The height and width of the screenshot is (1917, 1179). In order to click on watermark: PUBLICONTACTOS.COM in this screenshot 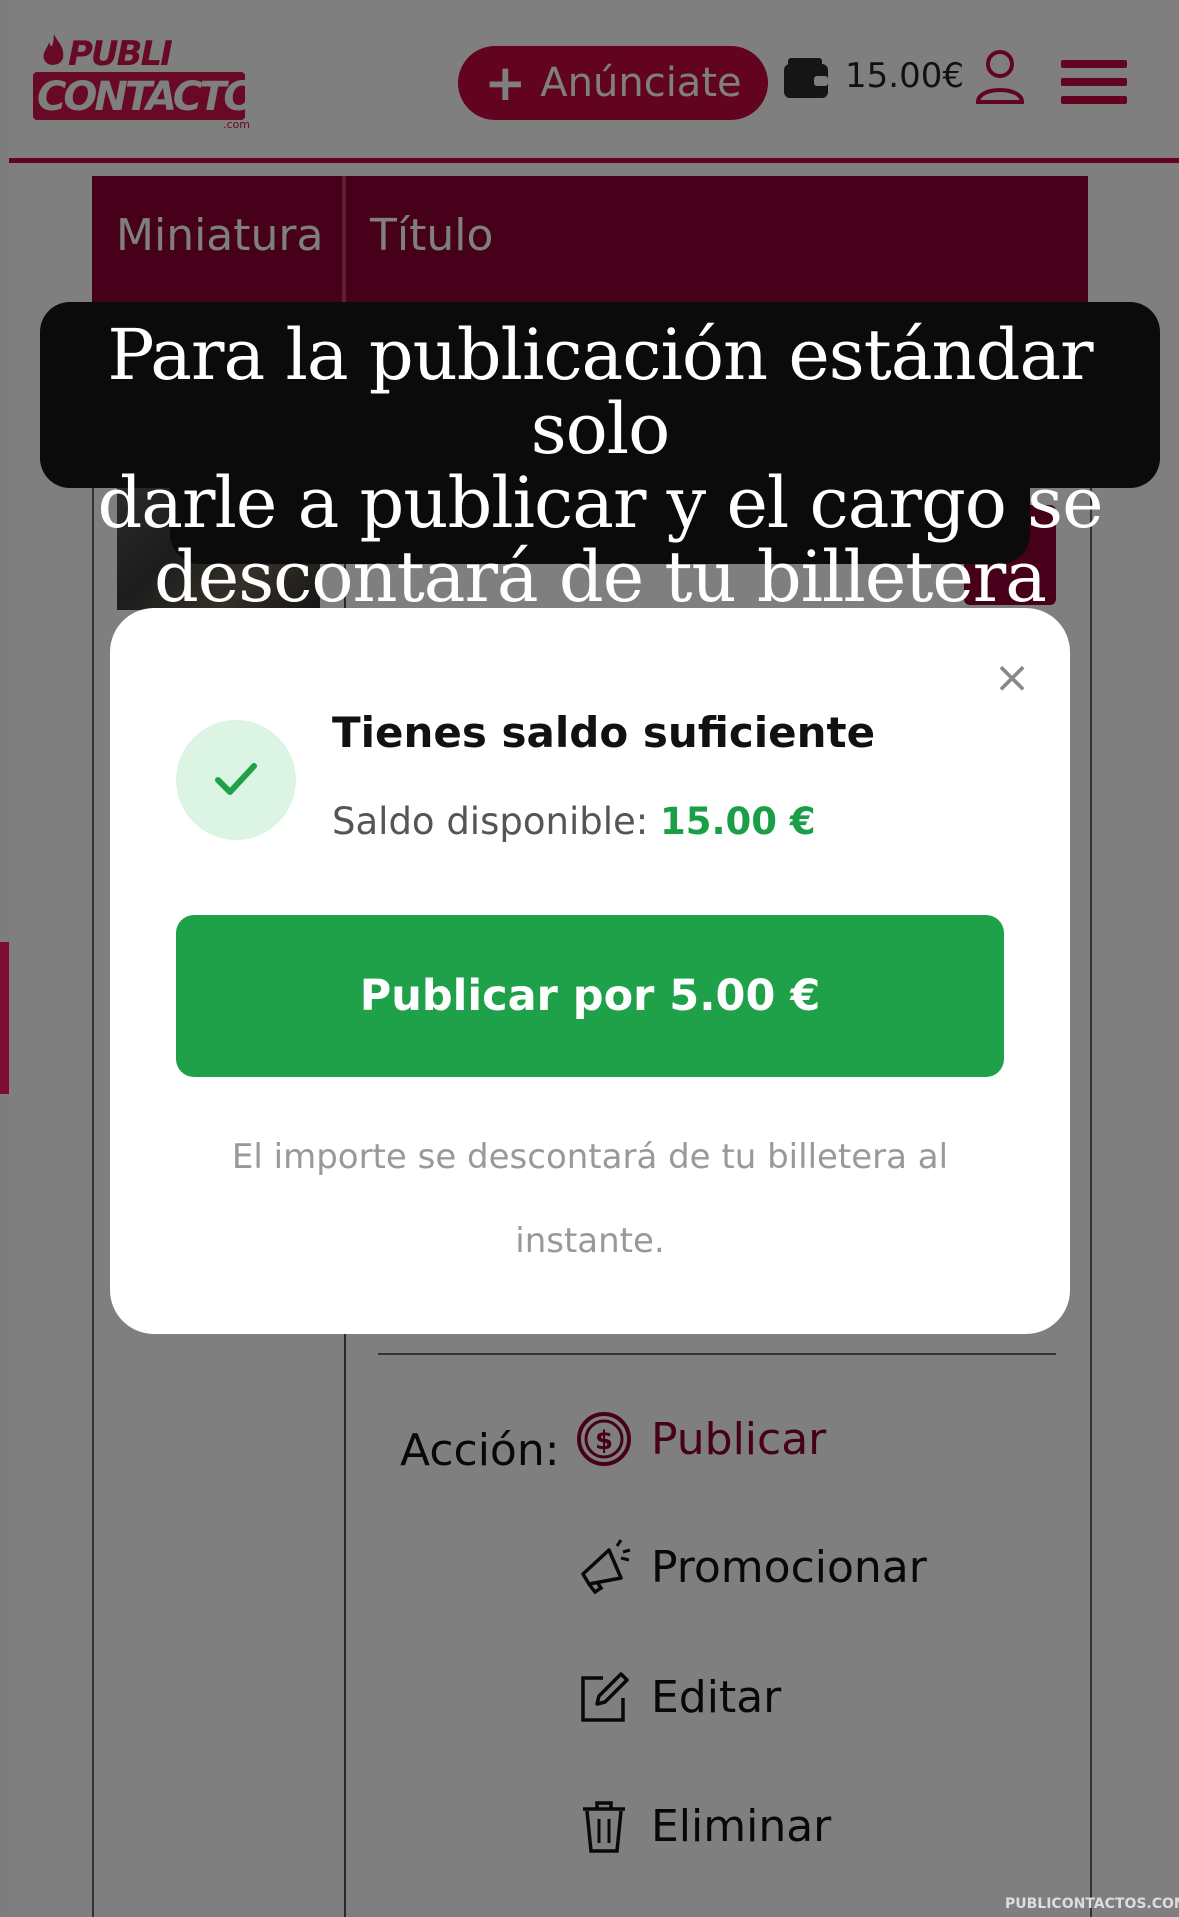, I will do `click(1092, 1904)`.